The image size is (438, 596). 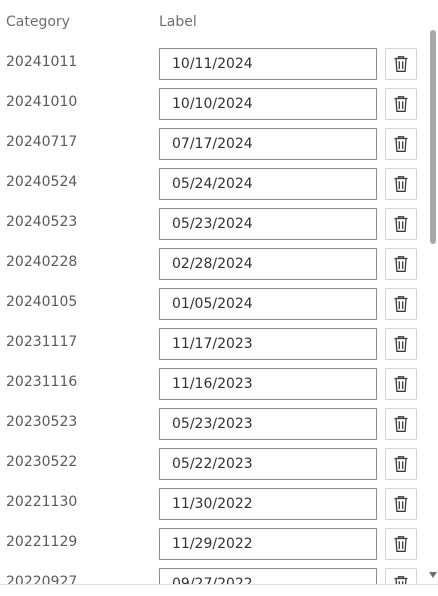 I want to click on table-row: 20230522, so click(x=214, y=468).